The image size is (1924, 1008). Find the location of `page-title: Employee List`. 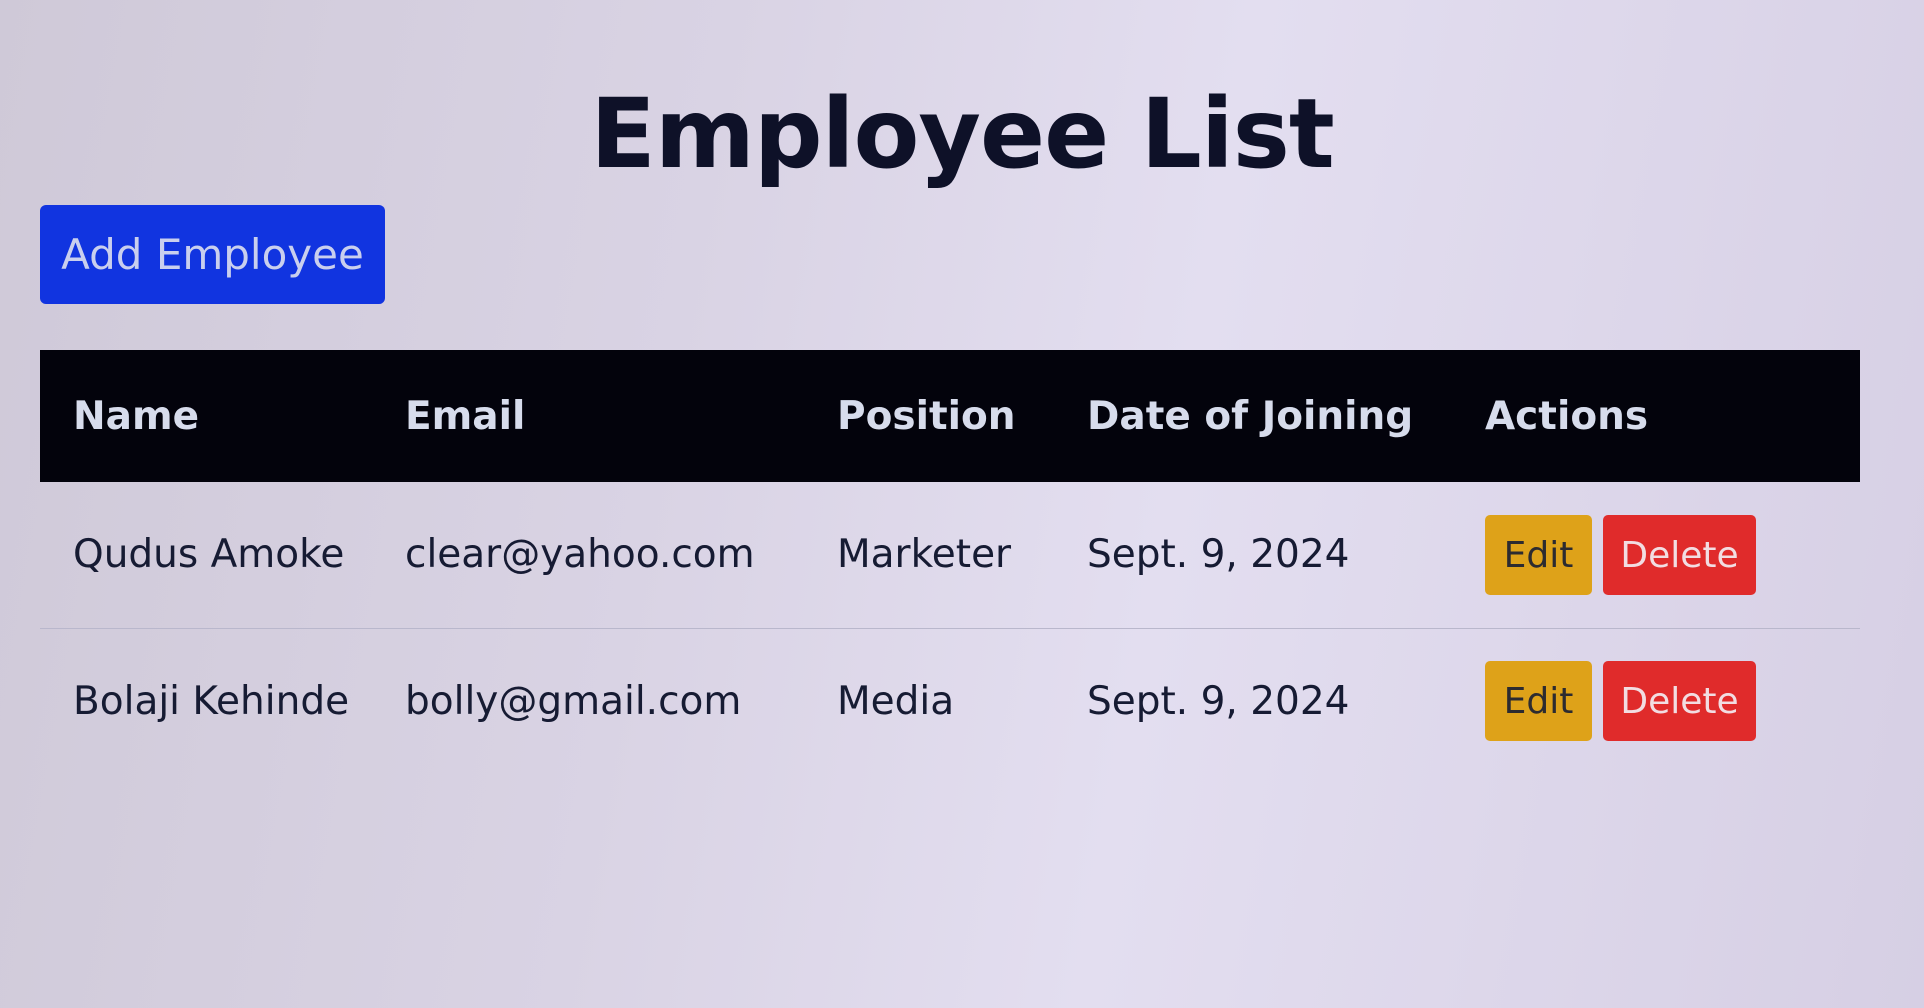

page-title: Employee List is located at coordinates (962, 134).